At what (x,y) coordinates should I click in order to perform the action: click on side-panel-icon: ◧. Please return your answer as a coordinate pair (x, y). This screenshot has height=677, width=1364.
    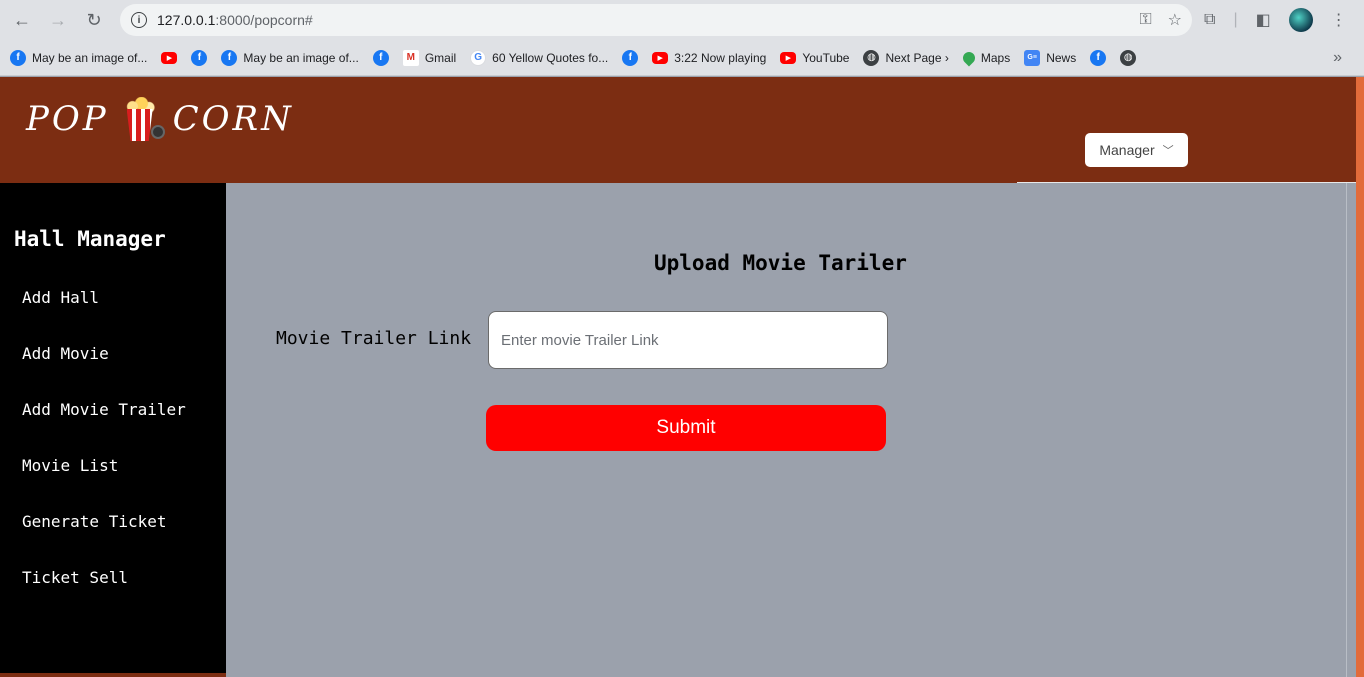
    Looking at the image, I should click on (1263, 20).